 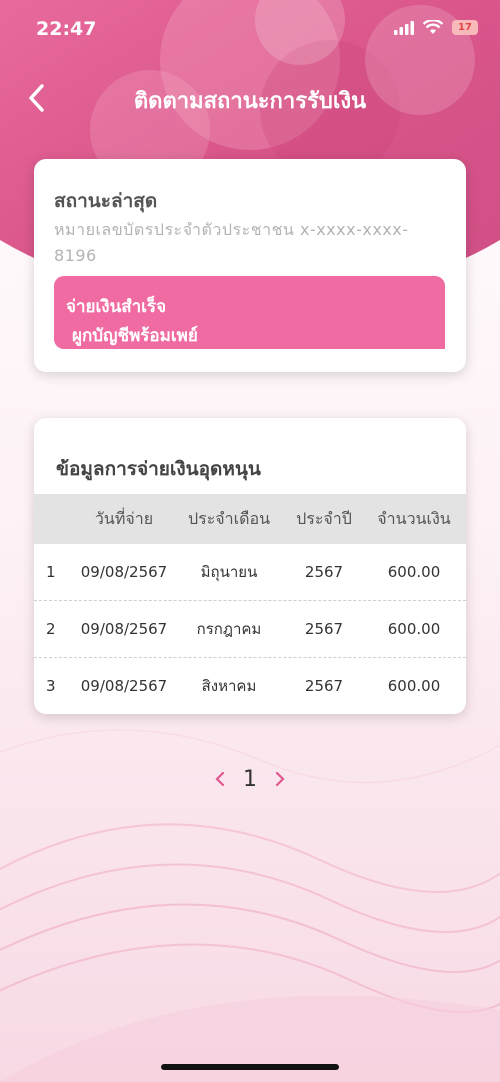 I want to click on column-header-year: ประจำปี, so click(x=324, y=518).